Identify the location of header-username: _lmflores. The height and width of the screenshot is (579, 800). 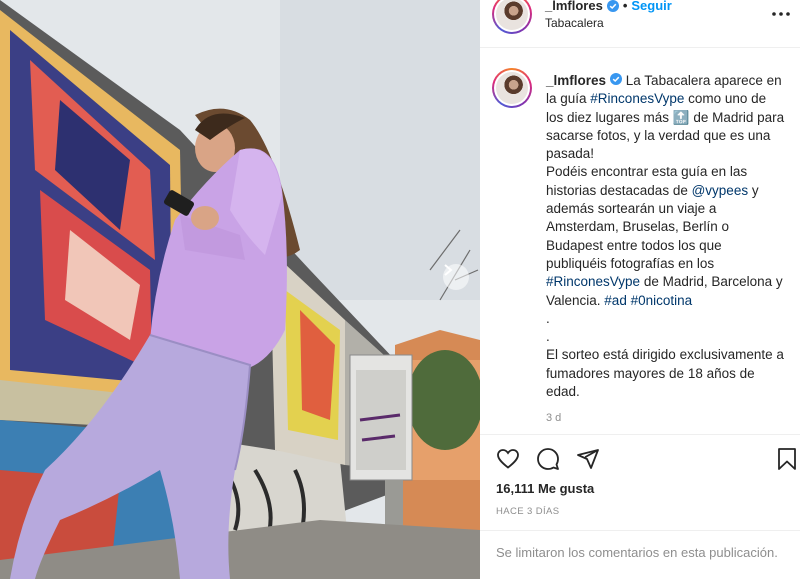
(574, 6).